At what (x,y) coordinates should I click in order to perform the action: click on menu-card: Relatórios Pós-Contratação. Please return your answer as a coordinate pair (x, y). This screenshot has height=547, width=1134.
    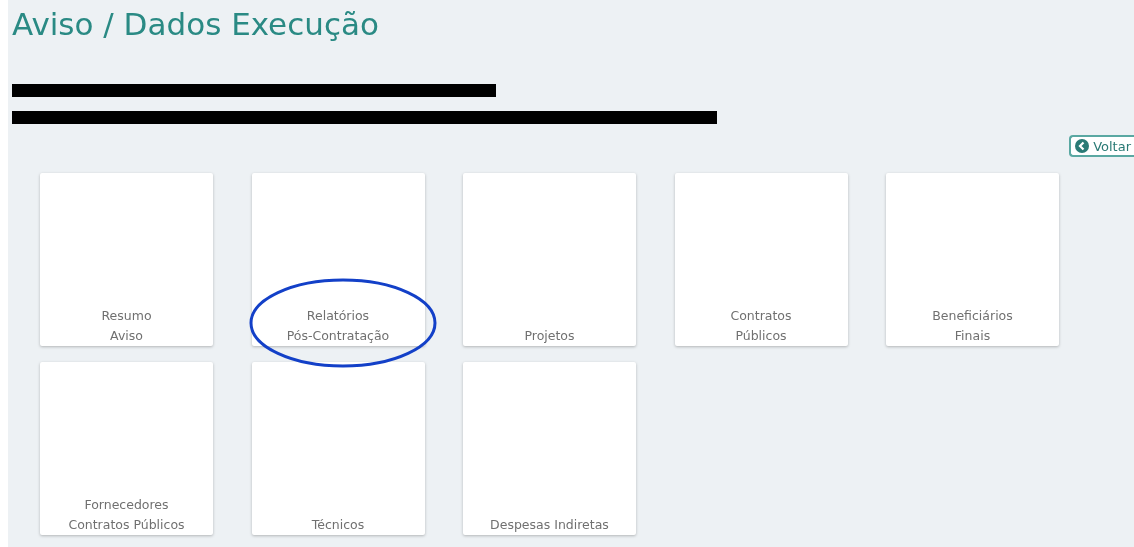
    Looking at the image, I should click on (338, 259).